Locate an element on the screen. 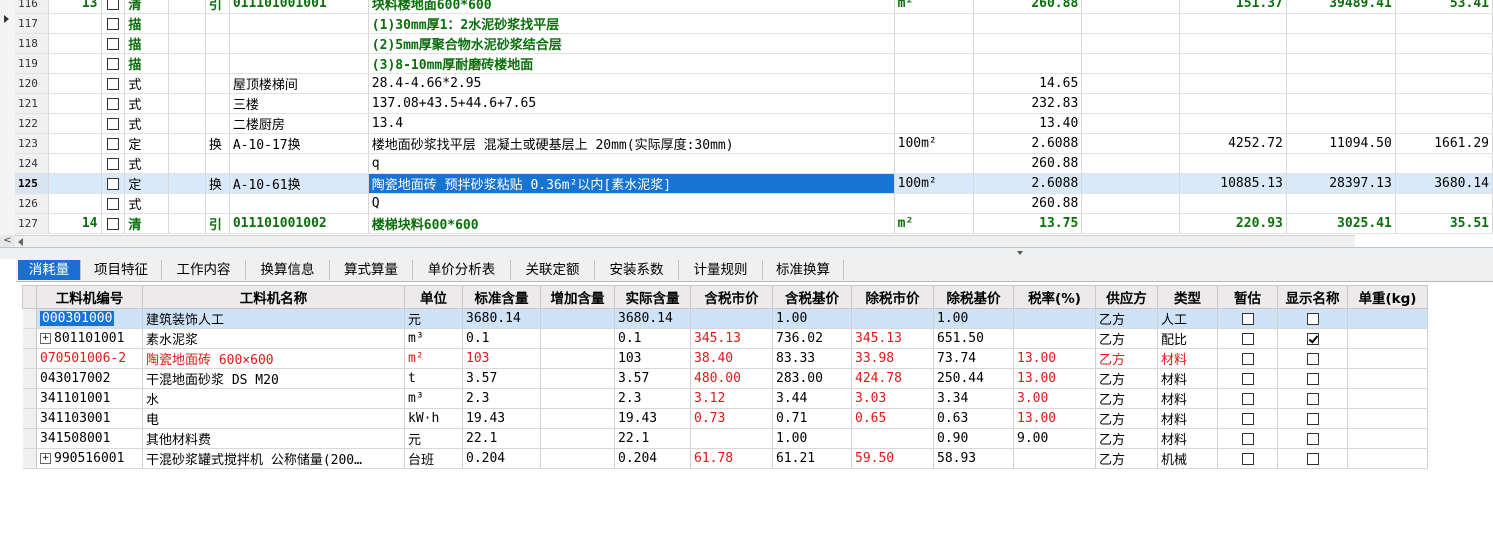 The image size is (1493, 536). column-header: 增加含量 is located at coordinates (577, 297).